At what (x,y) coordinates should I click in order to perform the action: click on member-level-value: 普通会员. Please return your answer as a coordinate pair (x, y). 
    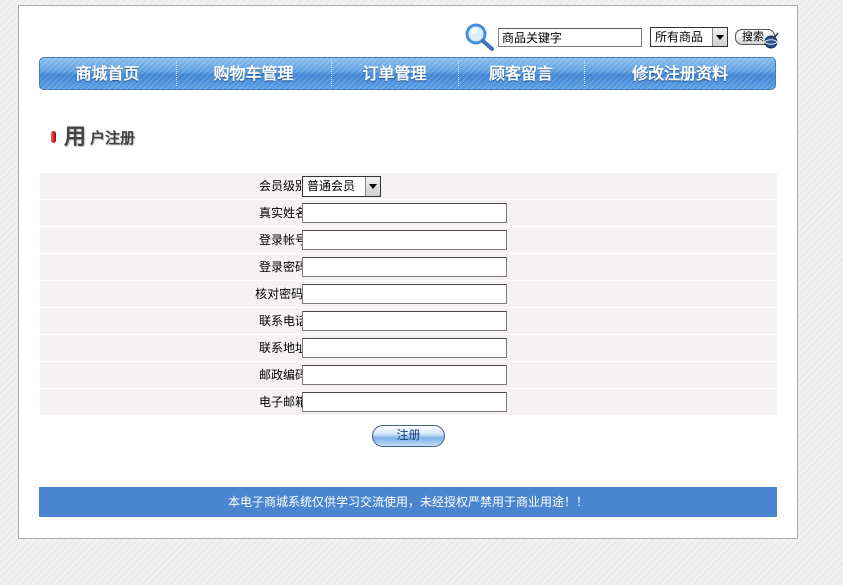
    Looking at the image, I should click on (331, 186).